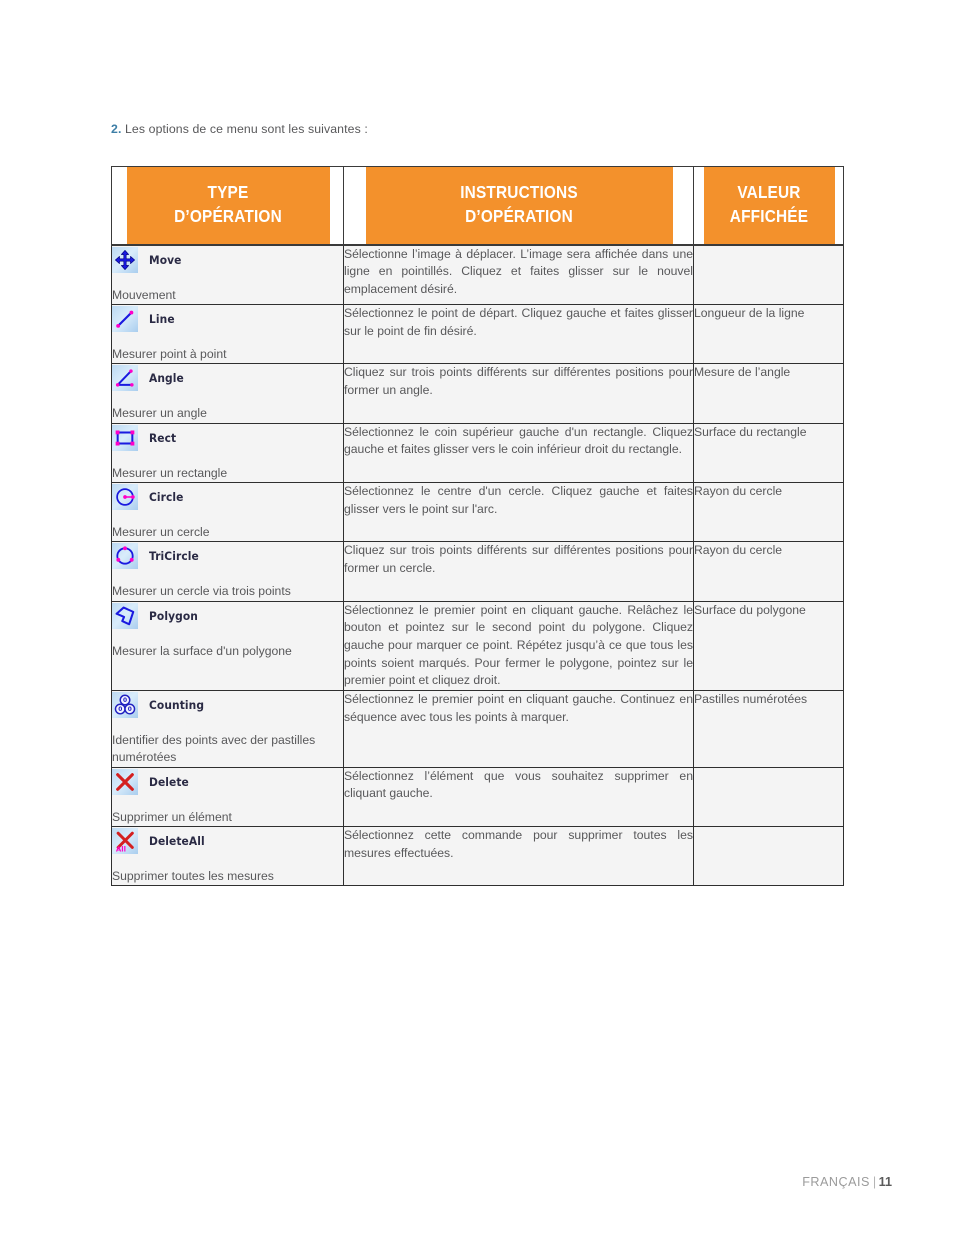 This screenshot has height=1235, width=954. Describe the element at coordinates (166, 496) in the screenshot. I see `tool-name-label: Circle` at that location.